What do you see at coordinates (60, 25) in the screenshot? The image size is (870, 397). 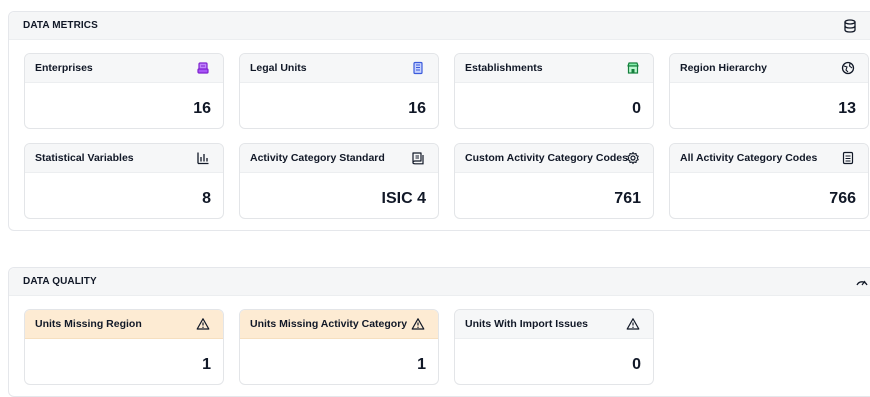 I see `data-metrics-title: DATA METRICS` at bounding box center [60, 25].